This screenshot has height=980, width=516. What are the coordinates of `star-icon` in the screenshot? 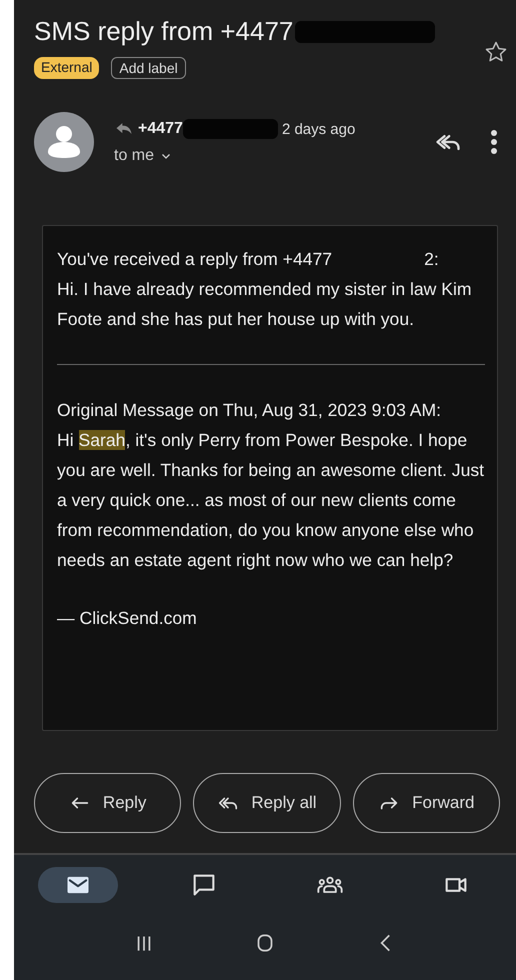 It's located at (496, 52).